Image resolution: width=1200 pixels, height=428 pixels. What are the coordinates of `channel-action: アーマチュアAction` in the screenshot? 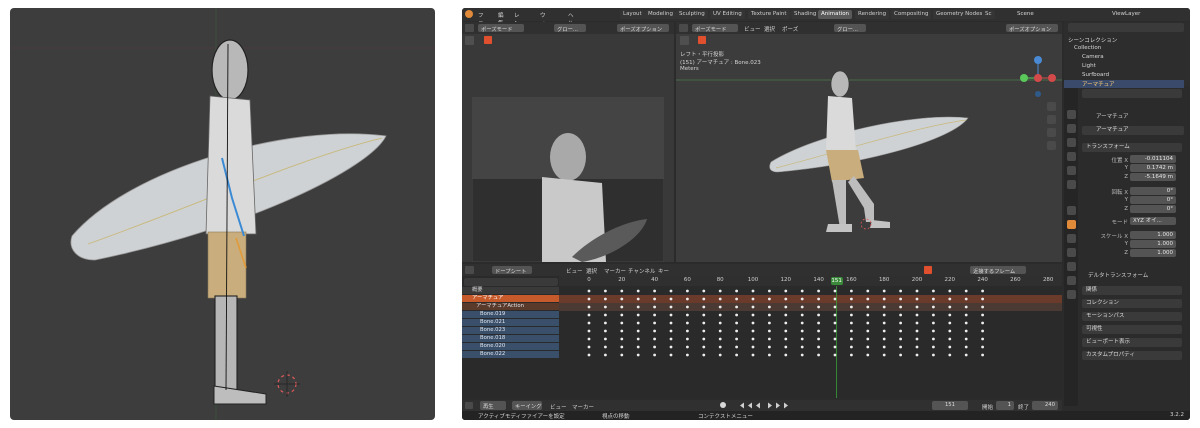 It's located at (510, 306).